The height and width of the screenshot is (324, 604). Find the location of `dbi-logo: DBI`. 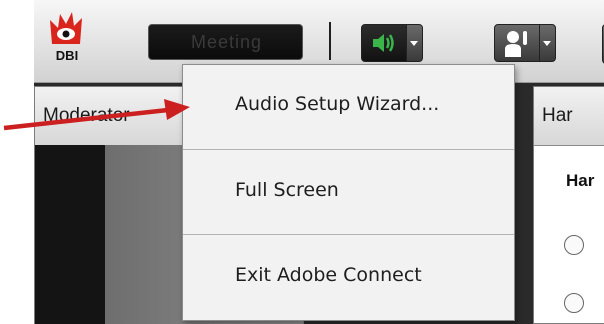

dbi-logo: DBI is located at coordinates (66, 38).